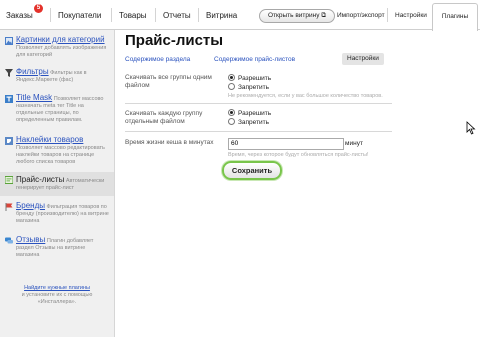 The width and height of the screenshot is (480, 337). What do you see at coordinates (252, 170) in the screenshot?
I see `save-button: Сохранить` at bounding box center [252, 170].